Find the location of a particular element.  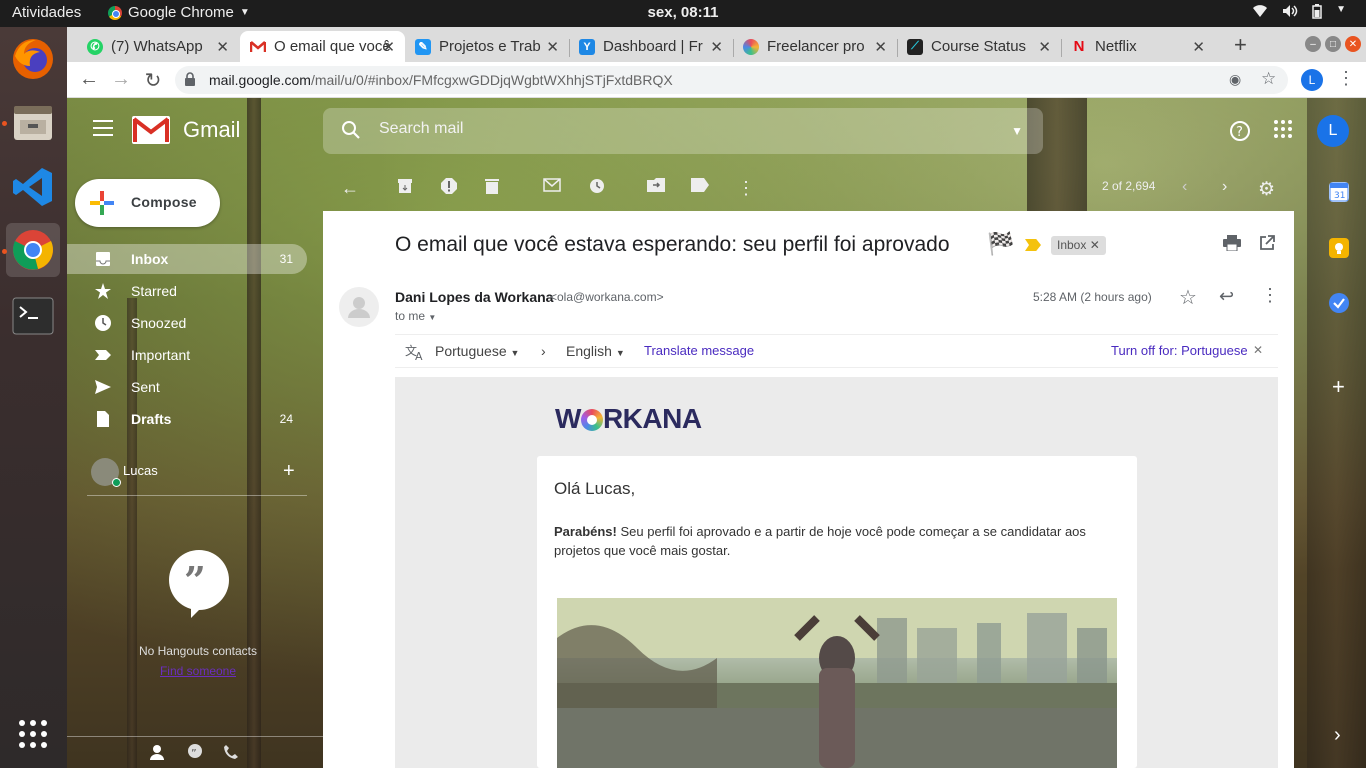

lock-icon is located at coordinates (190, 79).